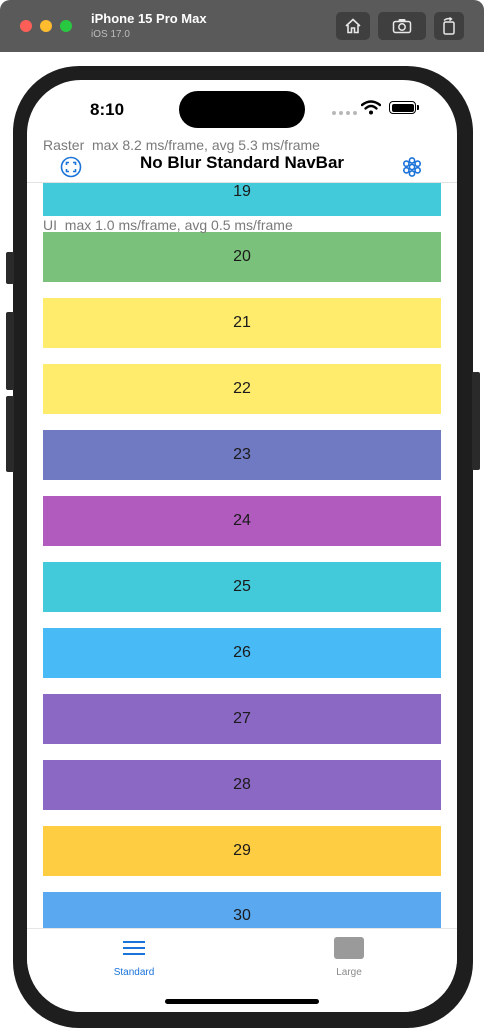 This screenshot has height=1030, width=484. I want to click on list-item: 28, so click(242, 785).